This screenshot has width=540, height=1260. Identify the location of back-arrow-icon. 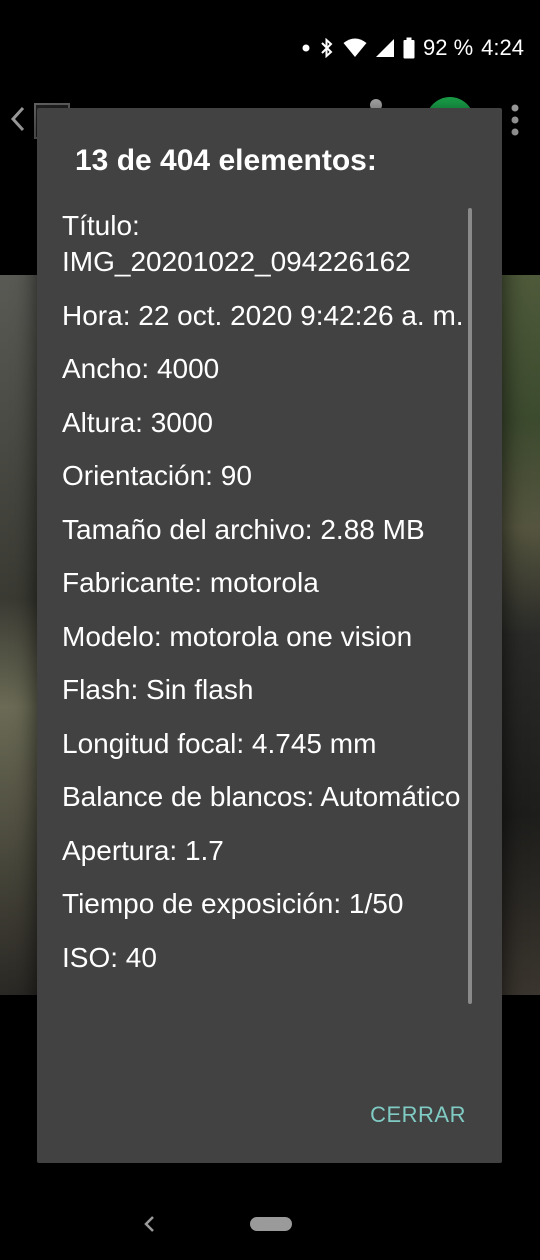
(18, 121).